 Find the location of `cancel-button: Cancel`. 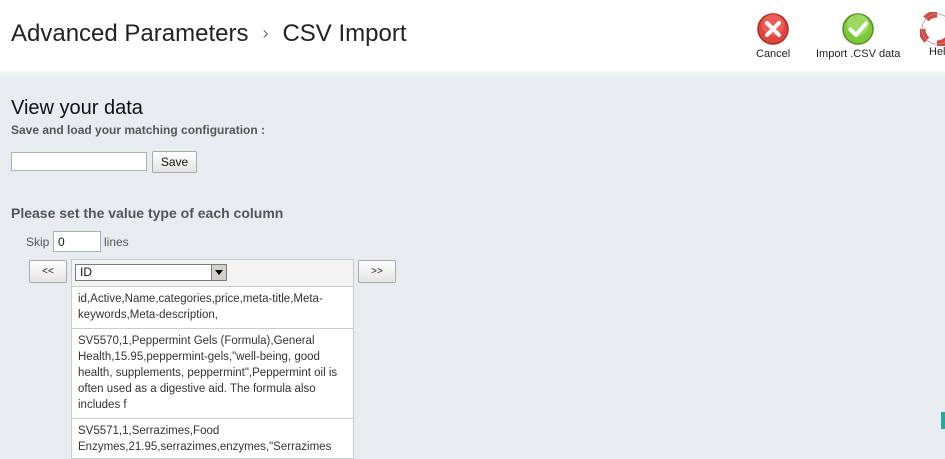

cancel-button: Cancel is located at coordinates (773, 36).